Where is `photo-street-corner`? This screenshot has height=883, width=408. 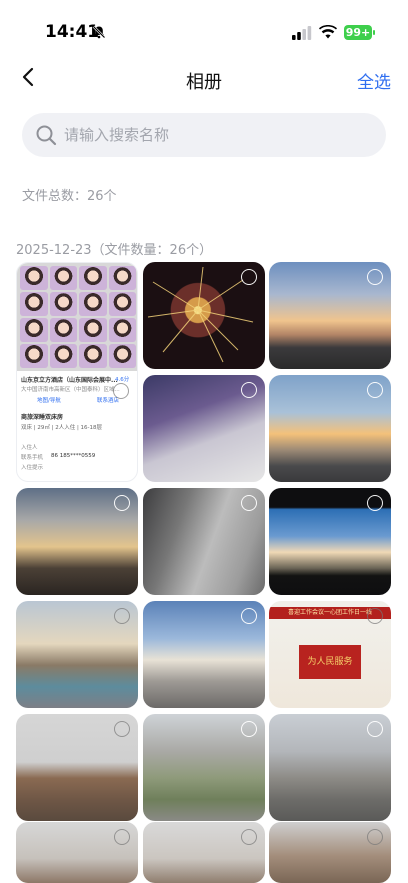
photo-street-corner is located at coordinates (77, 654).